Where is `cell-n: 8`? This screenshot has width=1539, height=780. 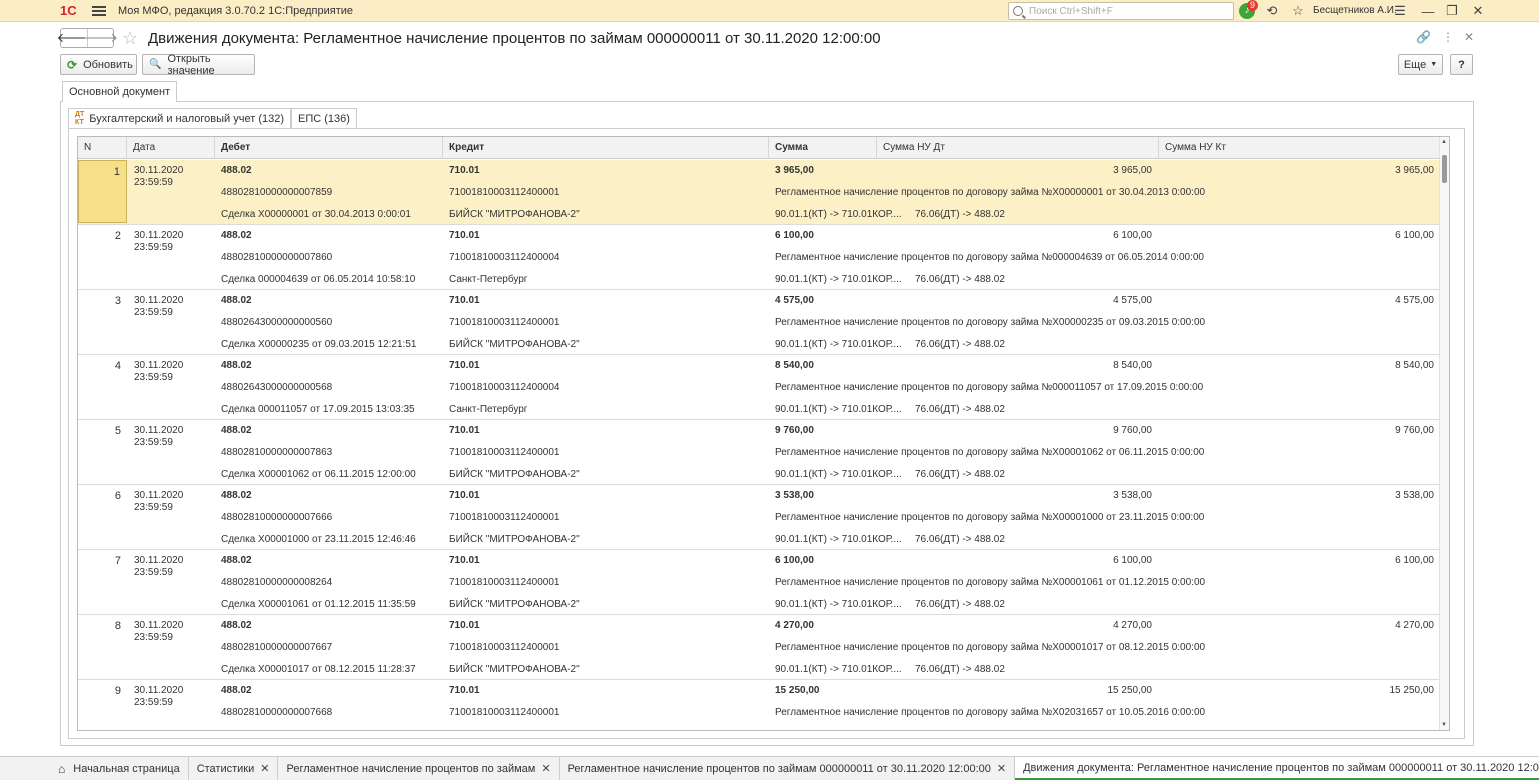 cell-n: 8 is located at coordinates (102, 647).